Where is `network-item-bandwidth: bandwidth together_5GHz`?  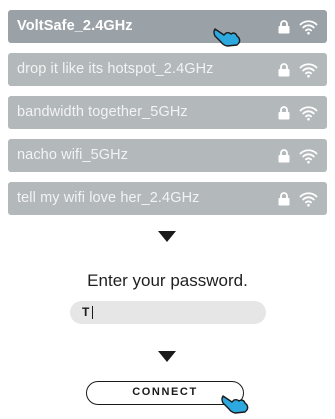
network-item-bandwidth: bandwidth together_5GHz is located at coordinates (167, 112).